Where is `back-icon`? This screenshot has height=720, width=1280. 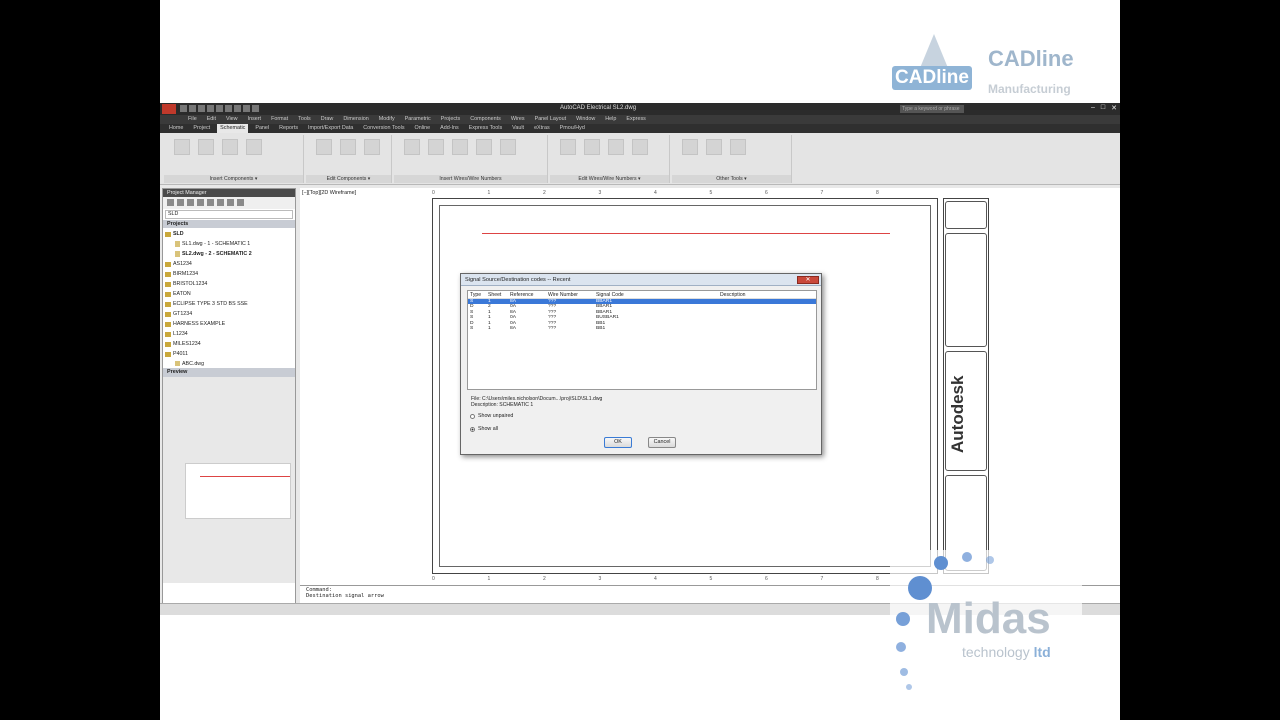 back-icon is located at coordinates (246, 108).